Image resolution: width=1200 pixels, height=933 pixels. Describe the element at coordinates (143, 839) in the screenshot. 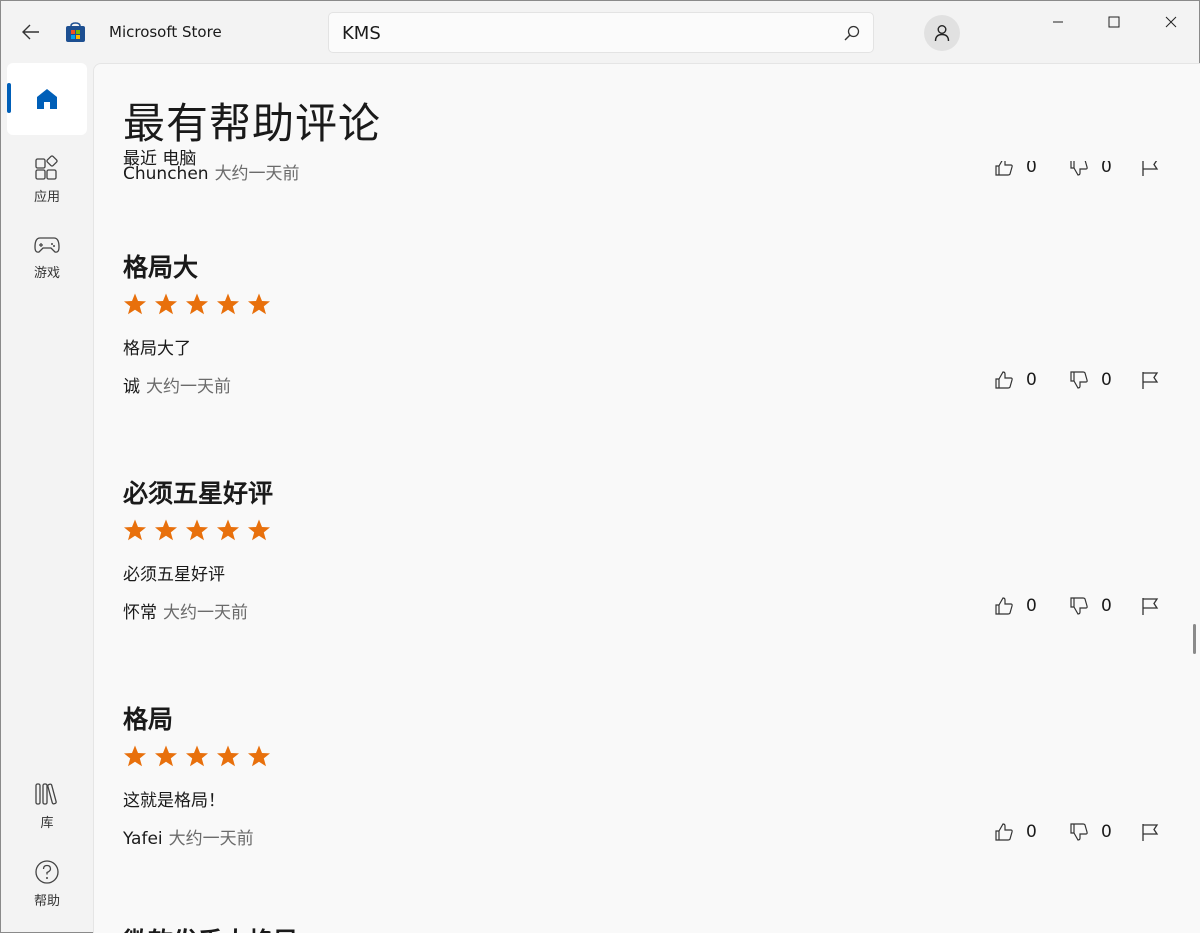

I see `review-author: Yafei` at that location.